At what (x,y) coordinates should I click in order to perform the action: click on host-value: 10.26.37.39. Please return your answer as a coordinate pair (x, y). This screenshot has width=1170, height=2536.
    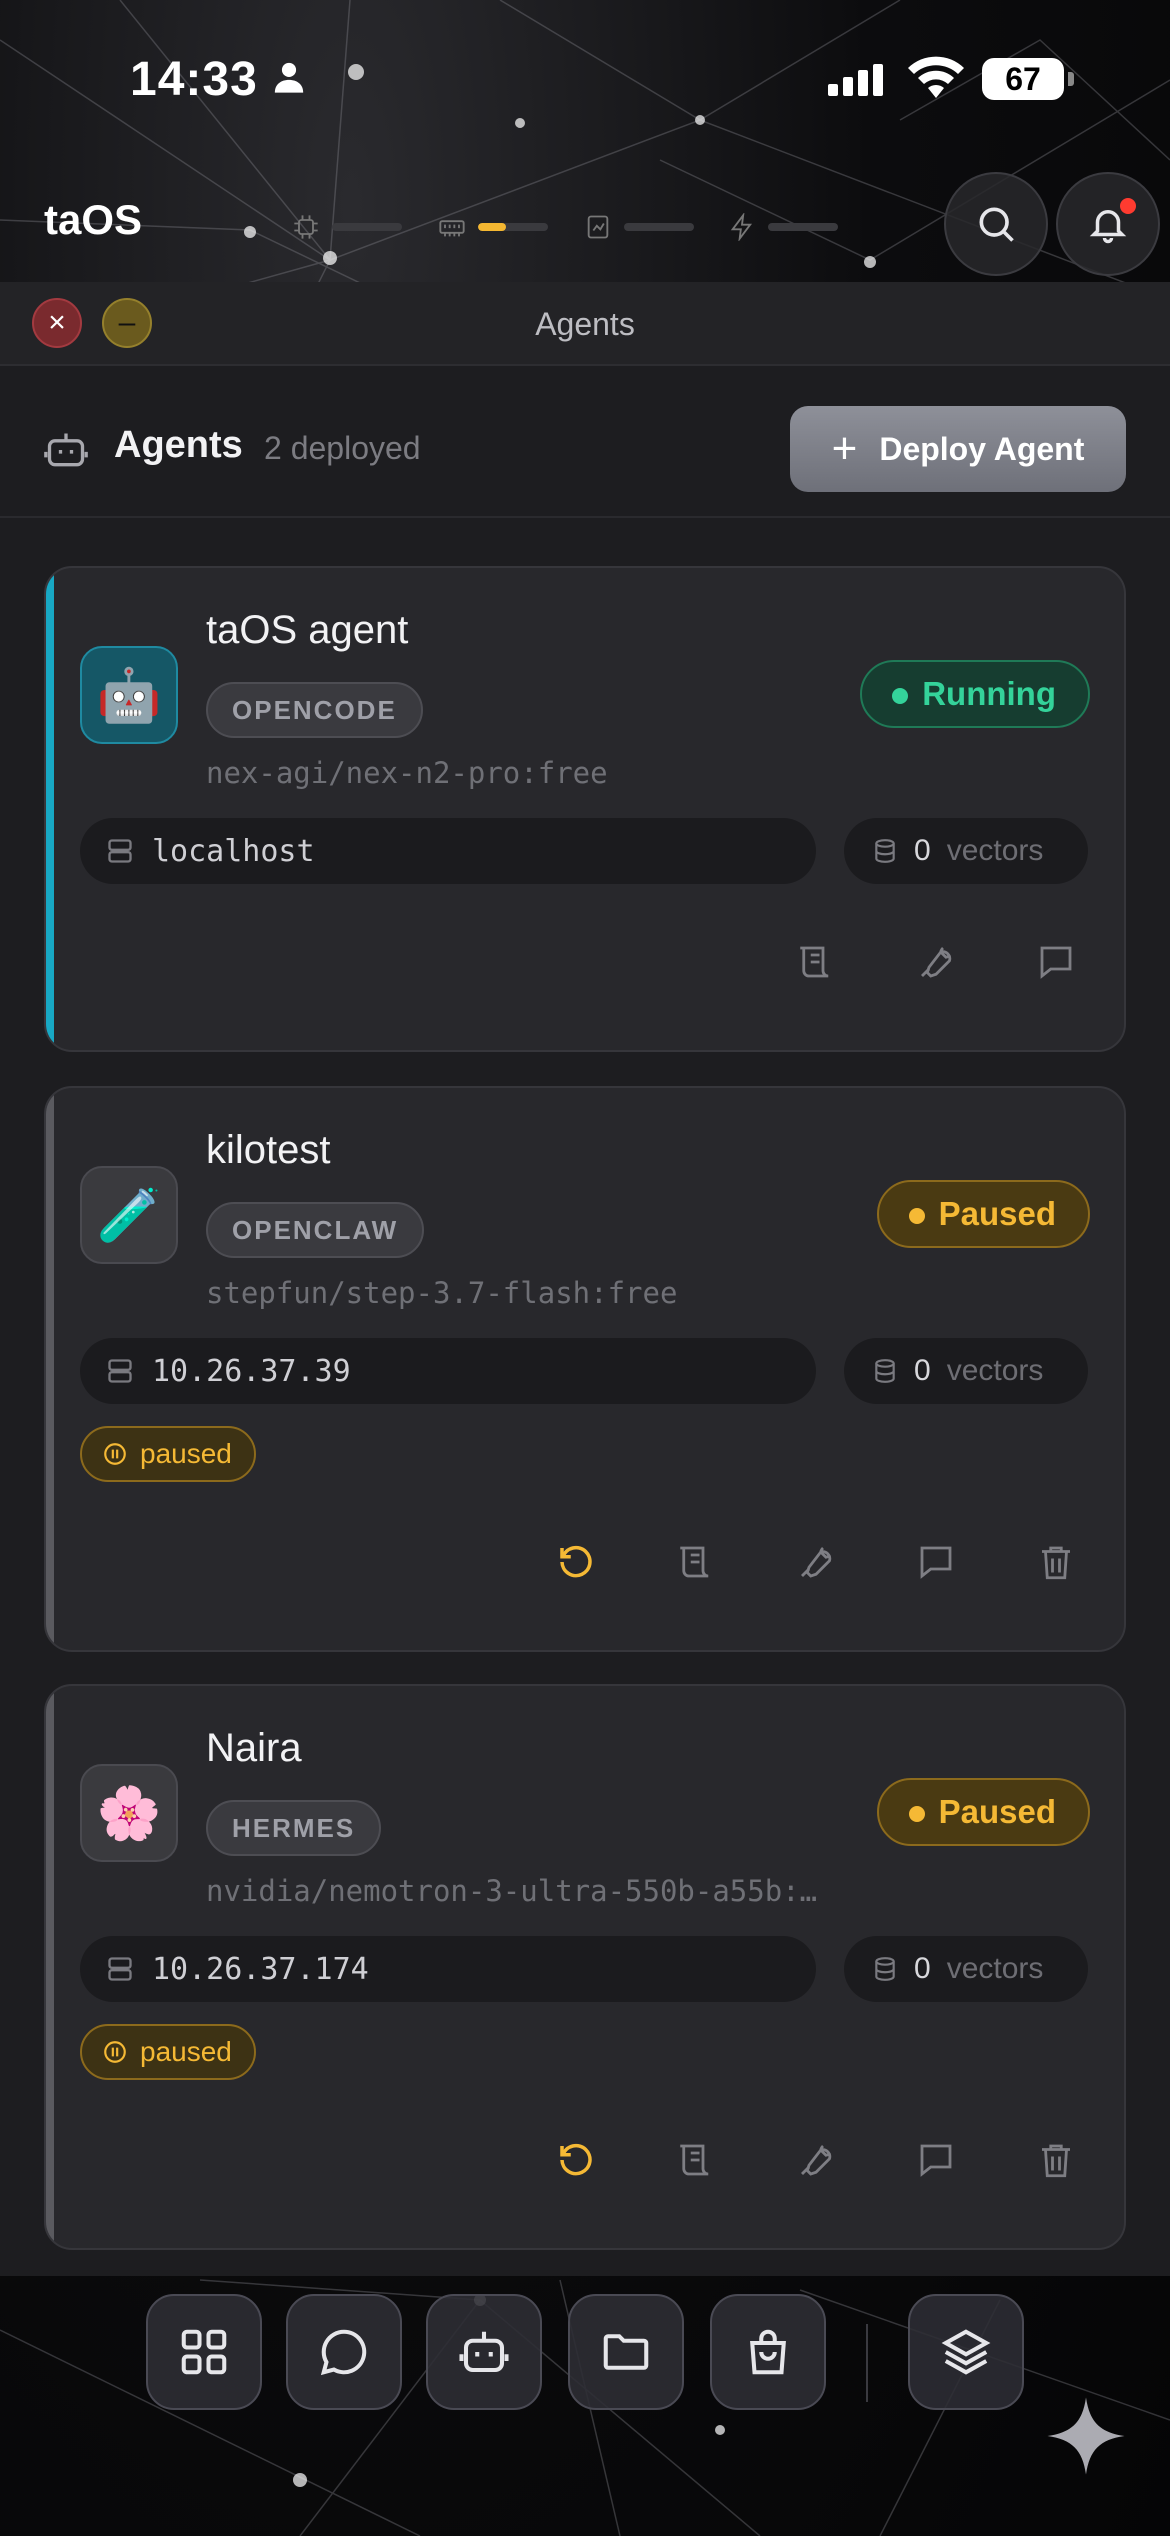
    Looking at the image, I should click on (251, 1371).